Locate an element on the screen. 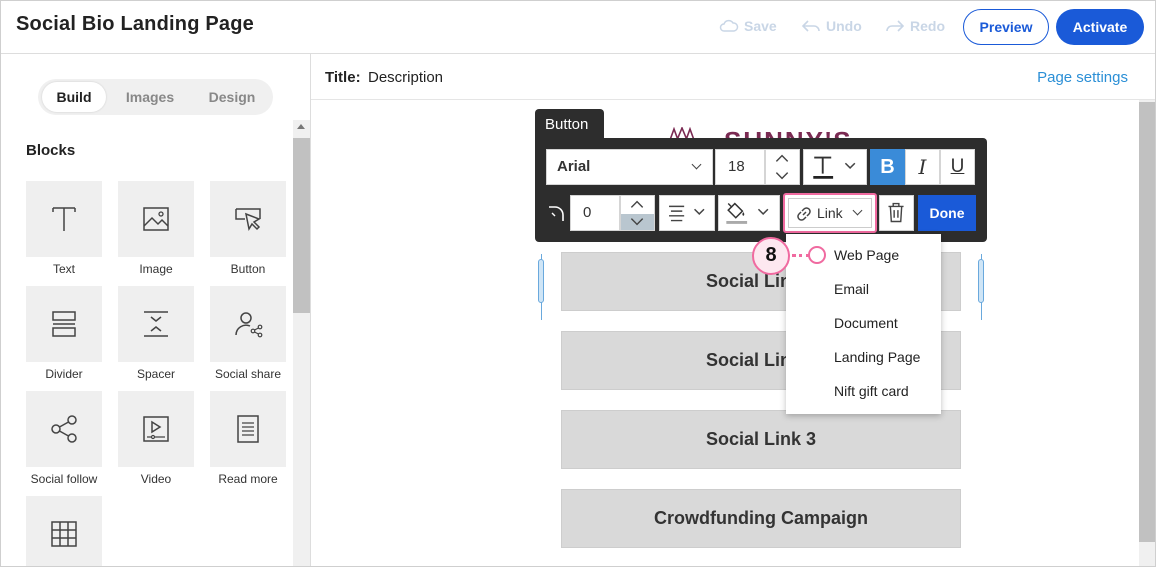 Image resolution: width=1156 pixels, height=567 pixels. align-button is located at coordinates (687, 213).